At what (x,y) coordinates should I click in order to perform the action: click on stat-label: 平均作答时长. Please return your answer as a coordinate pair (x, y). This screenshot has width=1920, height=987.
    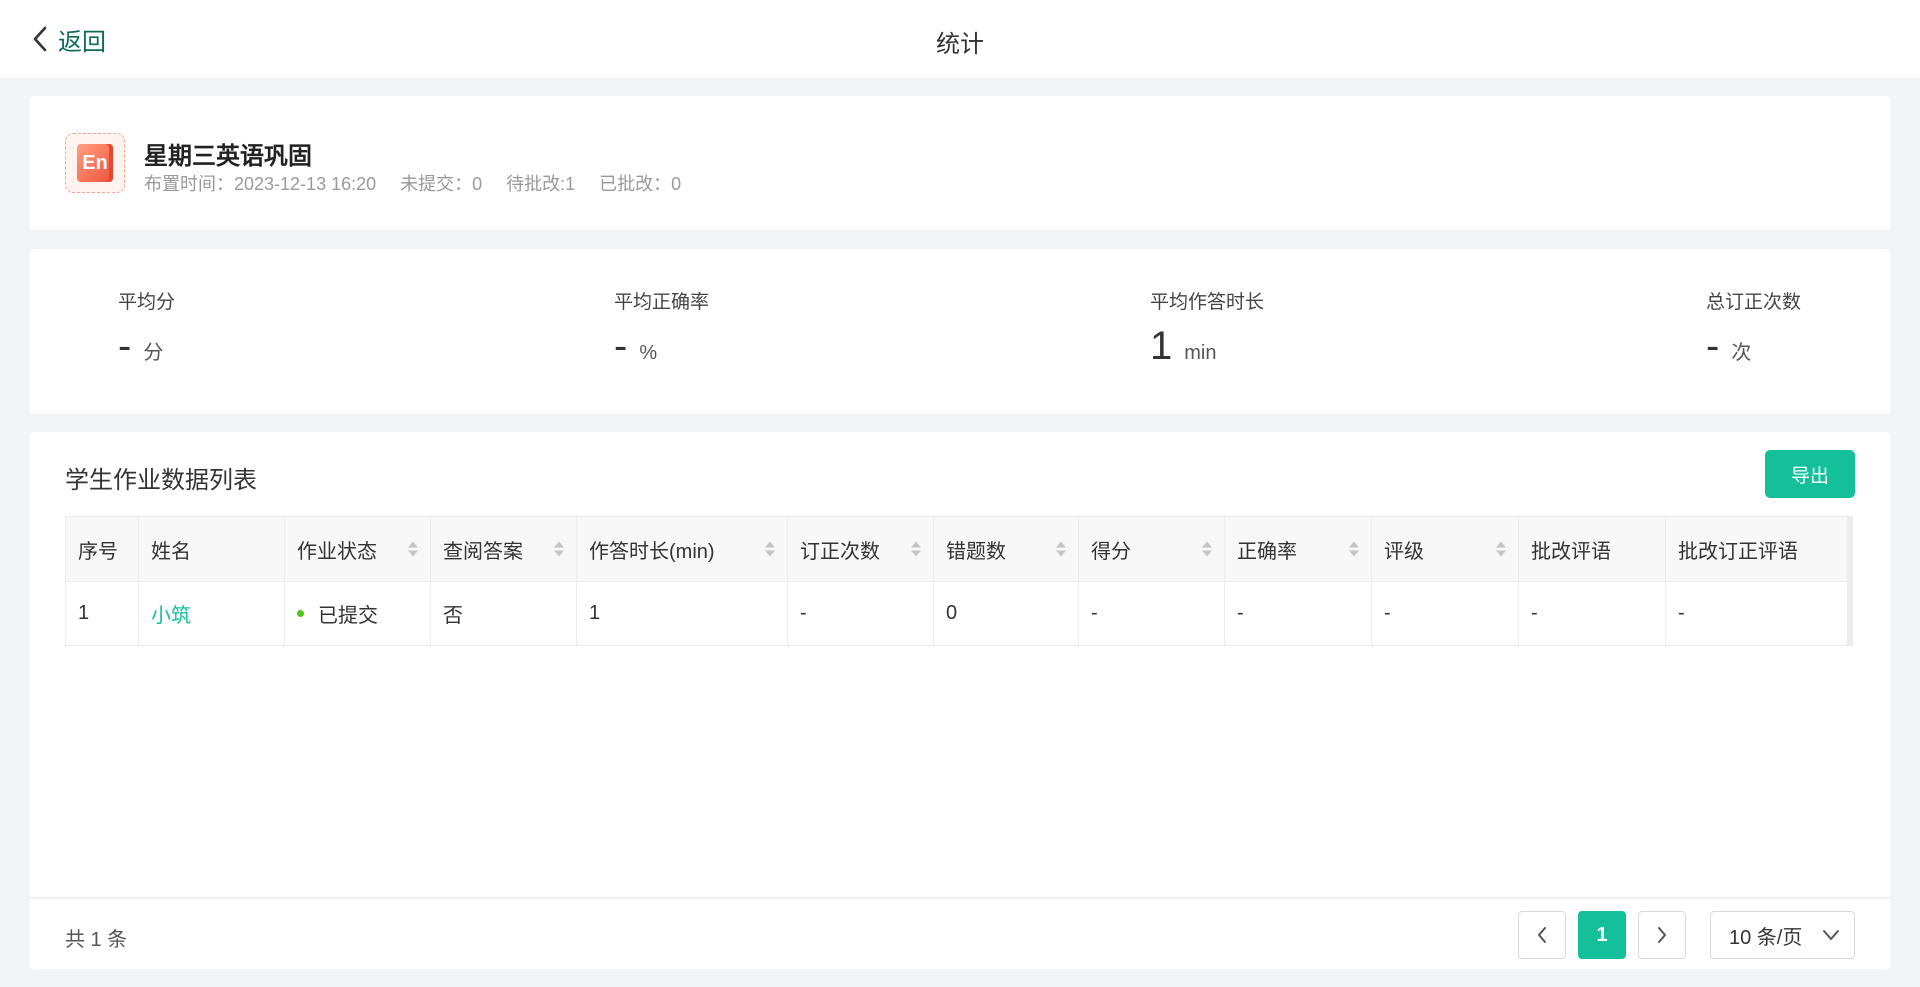
    Looking at the image, I should click on (1207, 302).